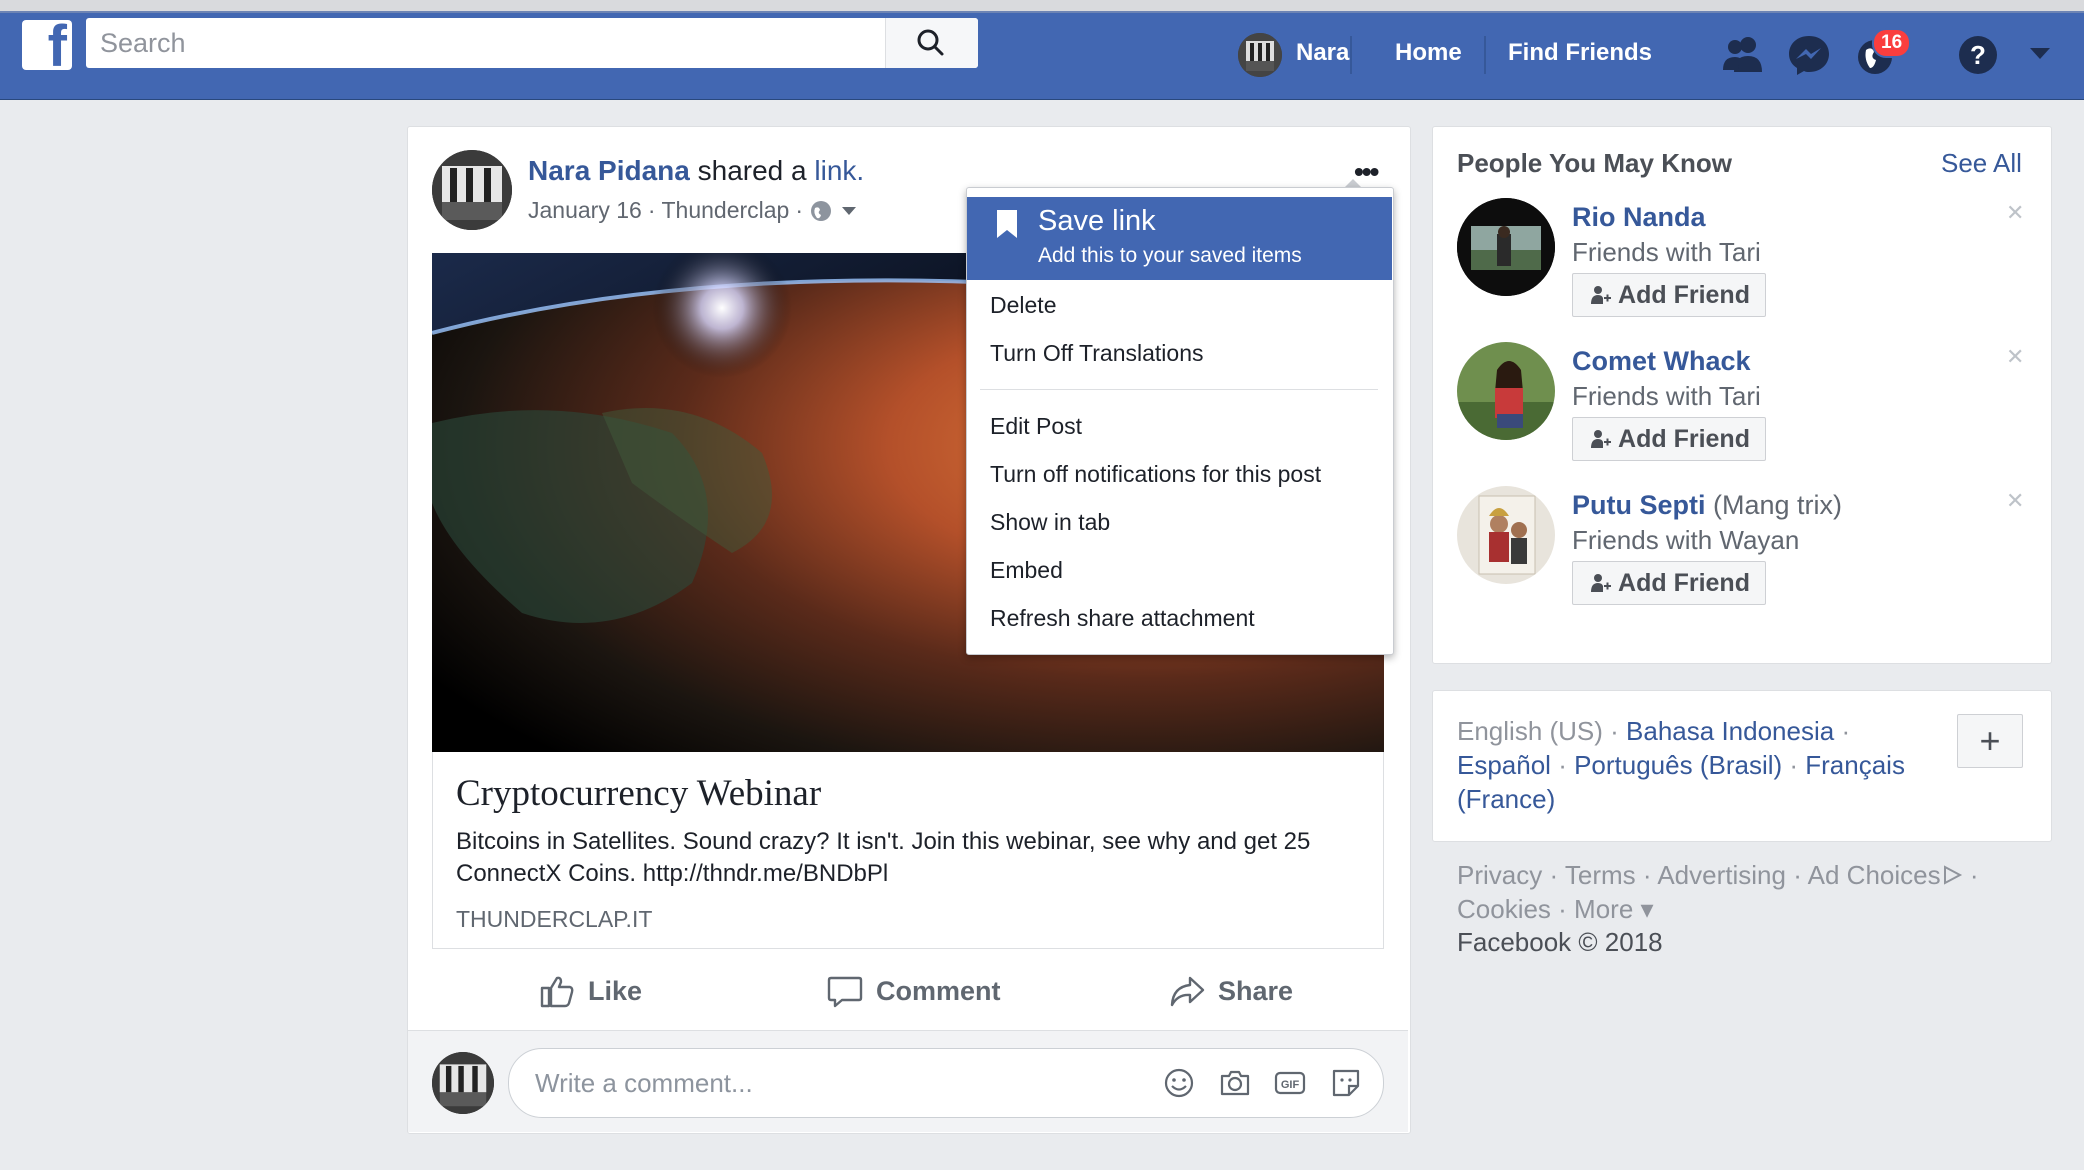  I want to click on comment-bubble-icon, so click(845, 992).